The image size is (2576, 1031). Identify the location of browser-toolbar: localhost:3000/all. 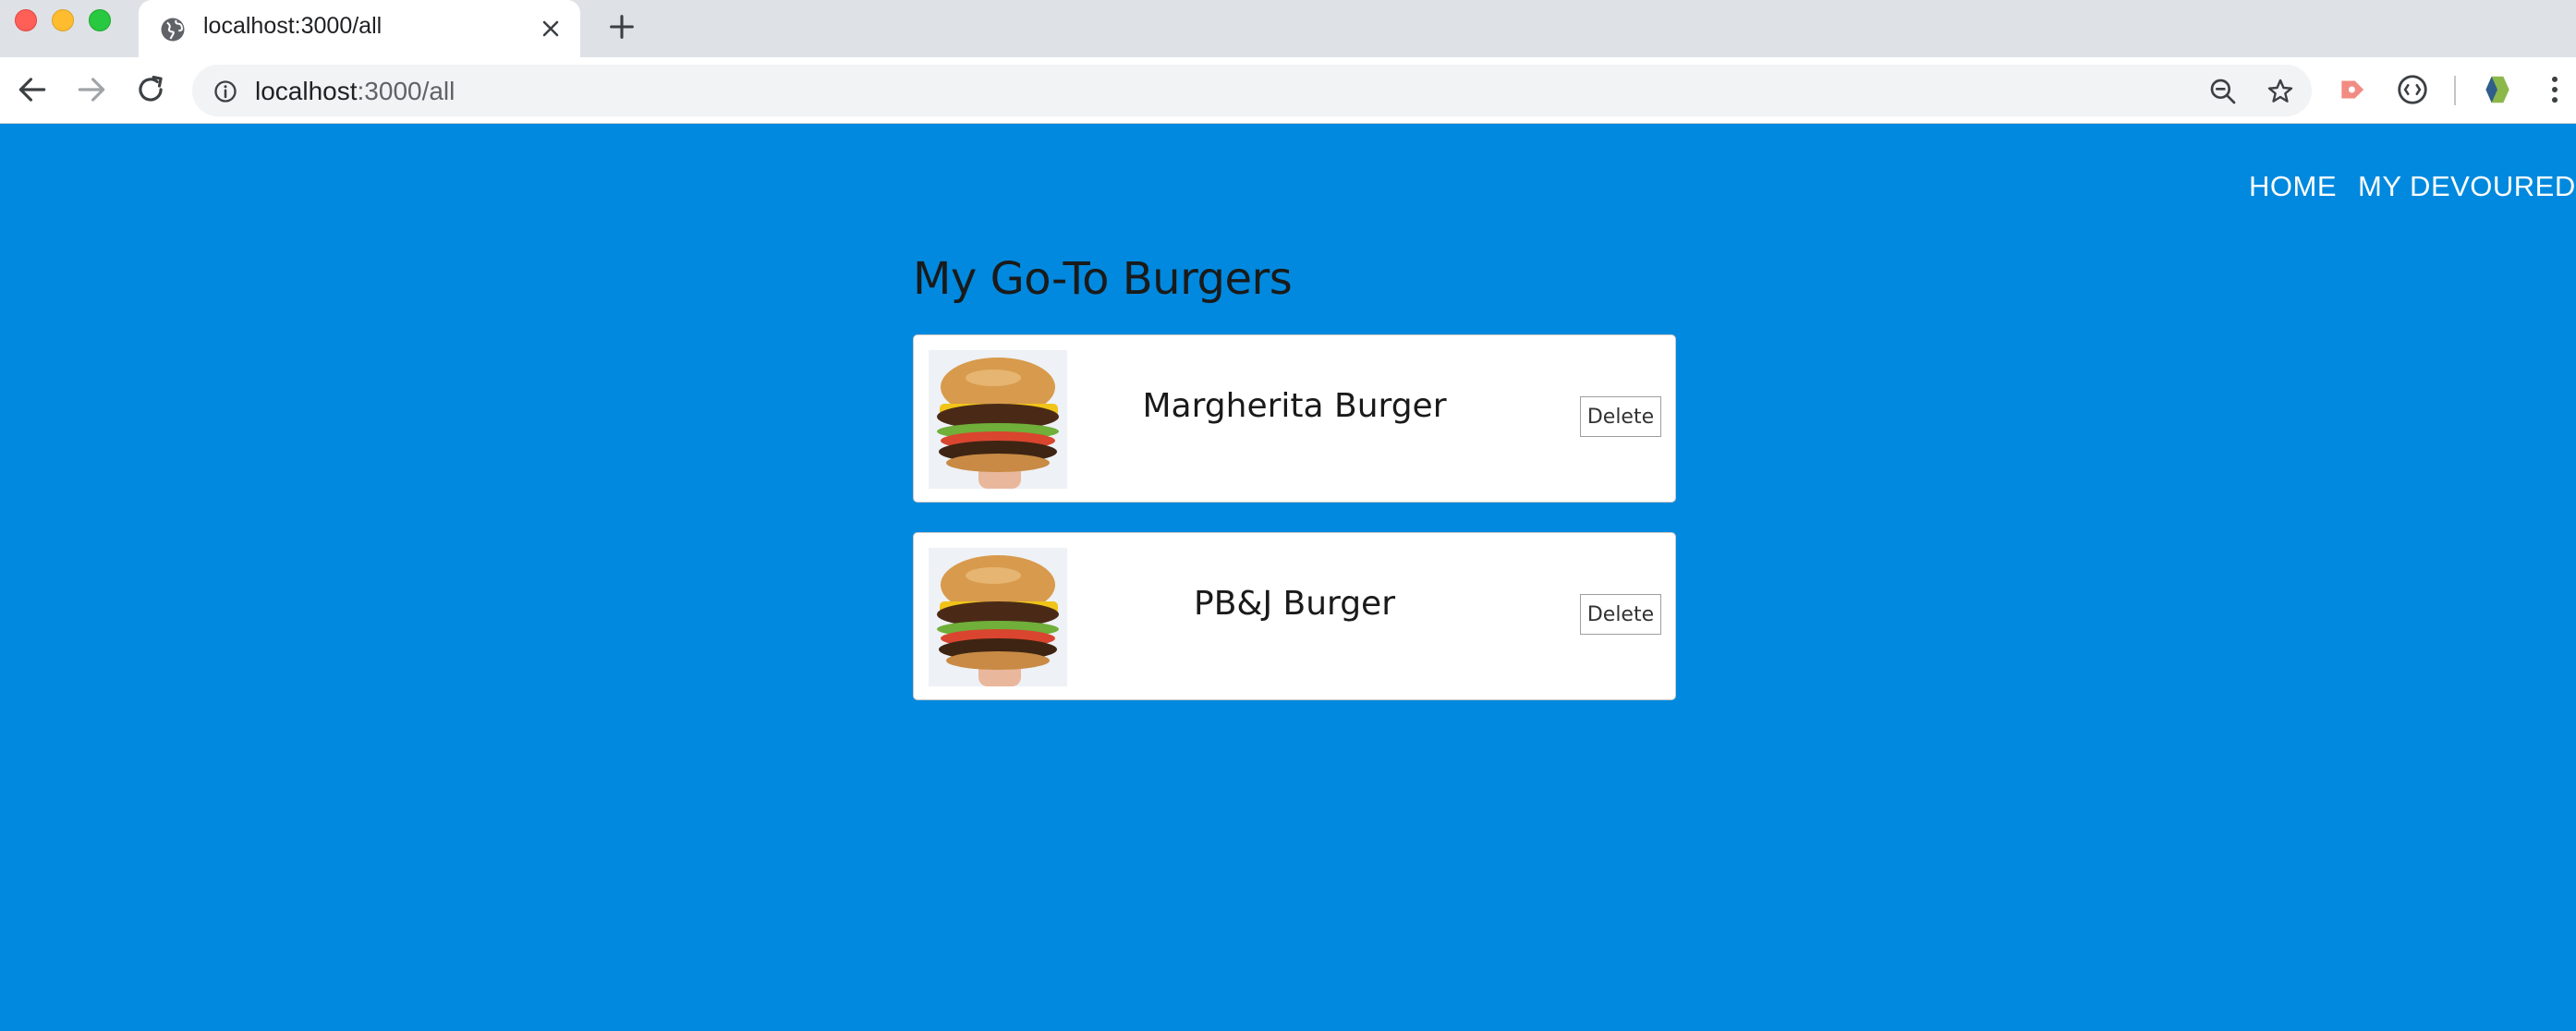
(1288, 90).